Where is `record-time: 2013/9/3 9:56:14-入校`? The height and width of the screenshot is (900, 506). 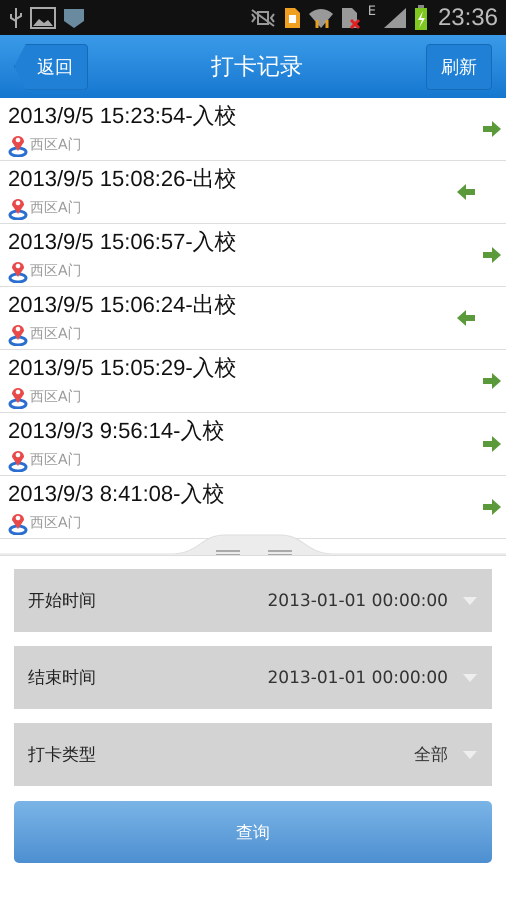 record-time: 2013/9/3 9:56:14-入校 is located at coordinates (117, 431).